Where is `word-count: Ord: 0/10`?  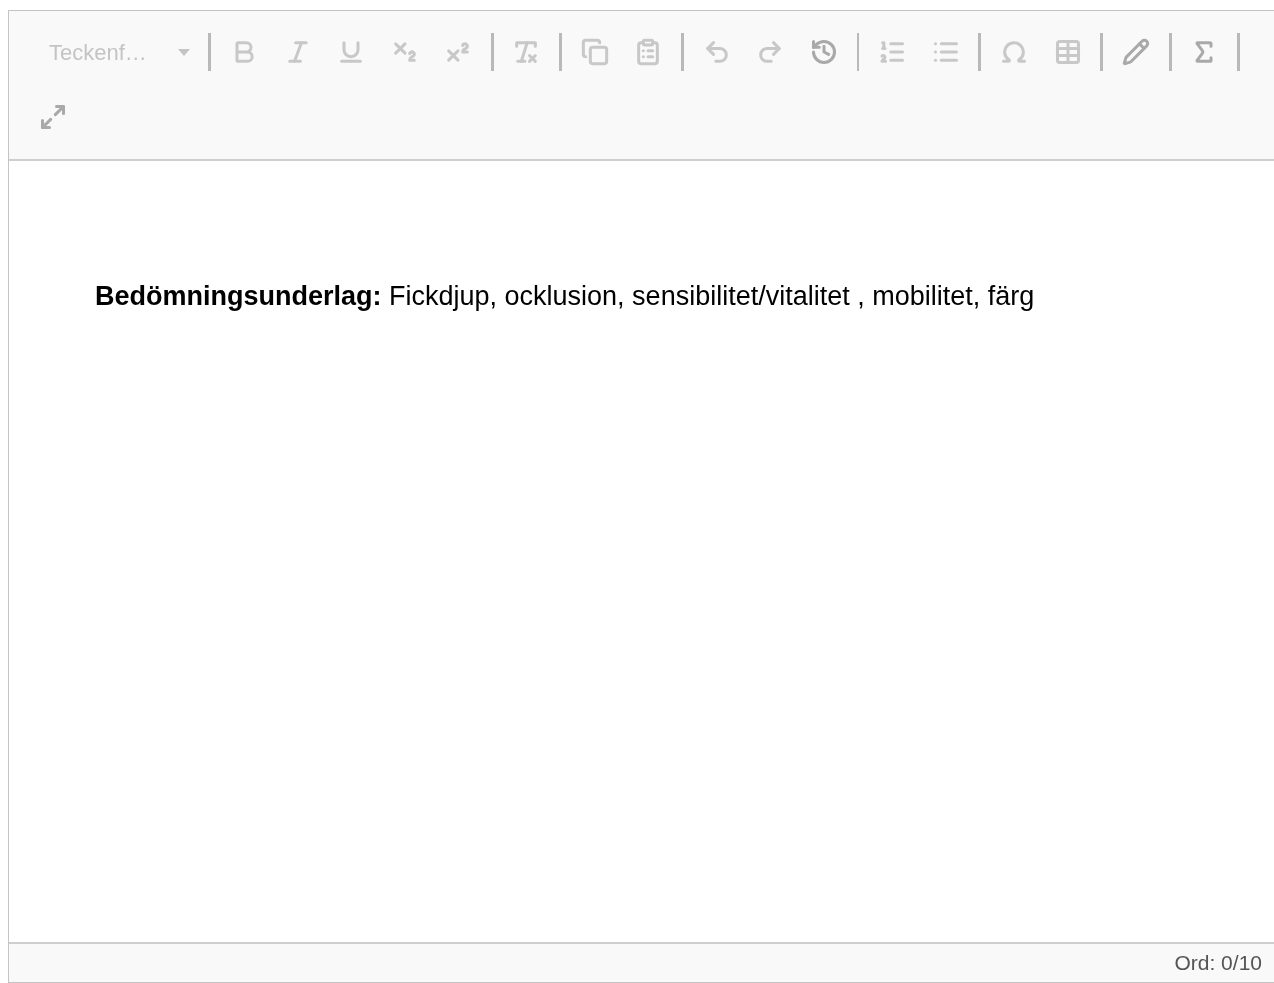
word-count: Ord: 0/10 is located at coordinates (1218, 963).